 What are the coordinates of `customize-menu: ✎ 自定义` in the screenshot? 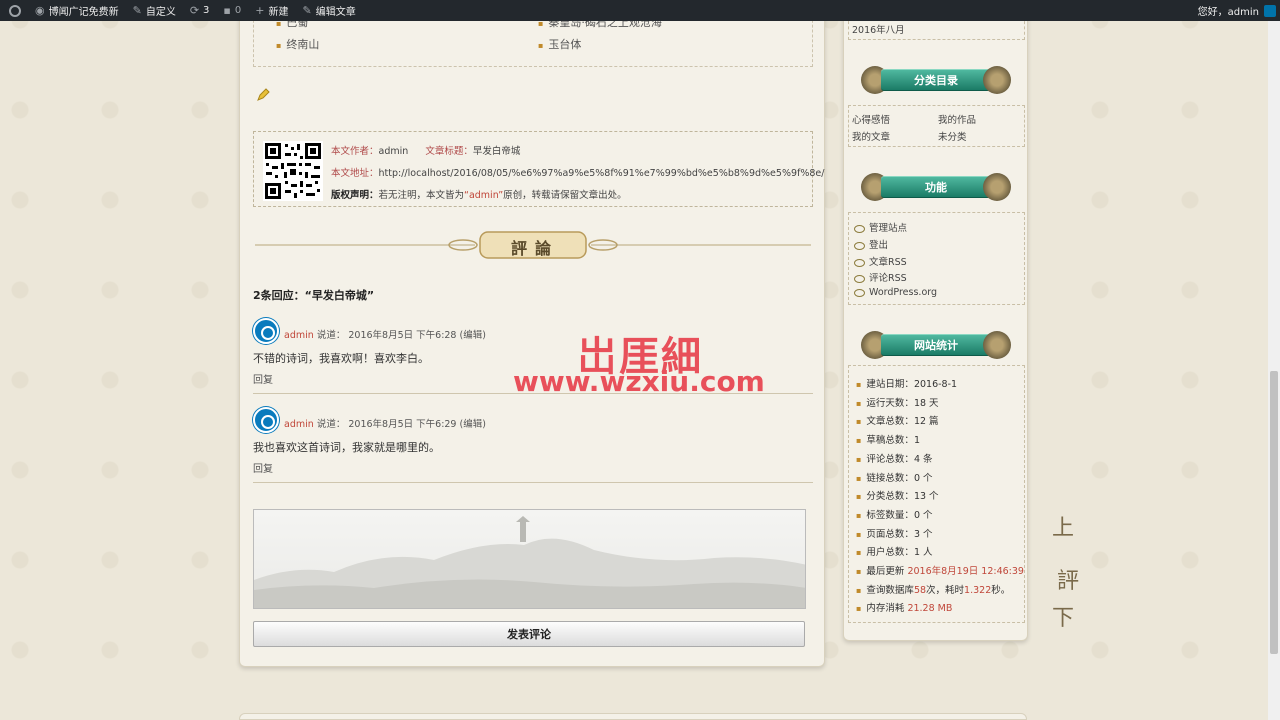 It's located at (154, 10).